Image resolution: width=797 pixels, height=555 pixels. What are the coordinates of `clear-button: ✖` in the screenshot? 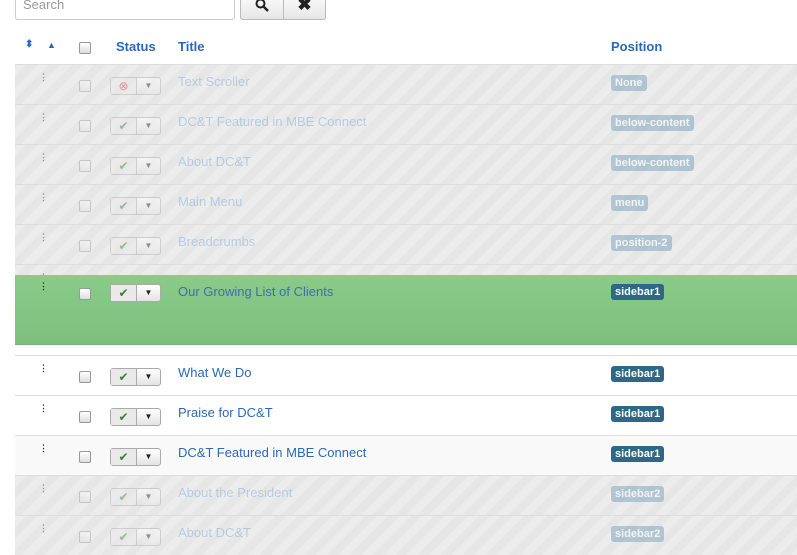 It's located at (304, 10).